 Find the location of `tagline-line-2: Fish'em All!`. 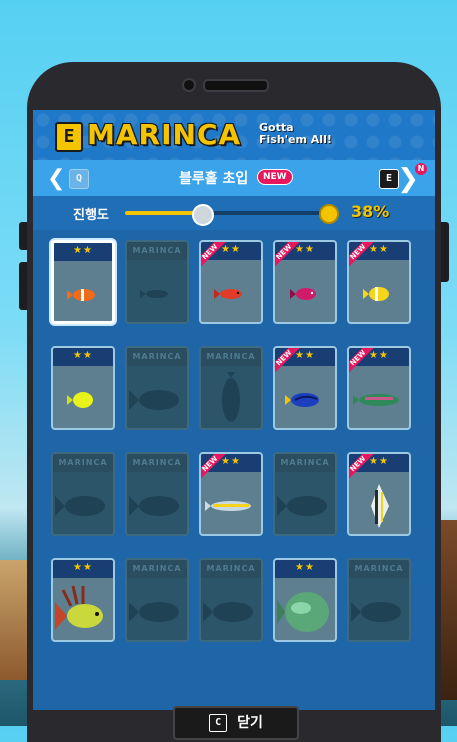

tagline-line-2: Fish'em All! is located at coordinates (295, 139).